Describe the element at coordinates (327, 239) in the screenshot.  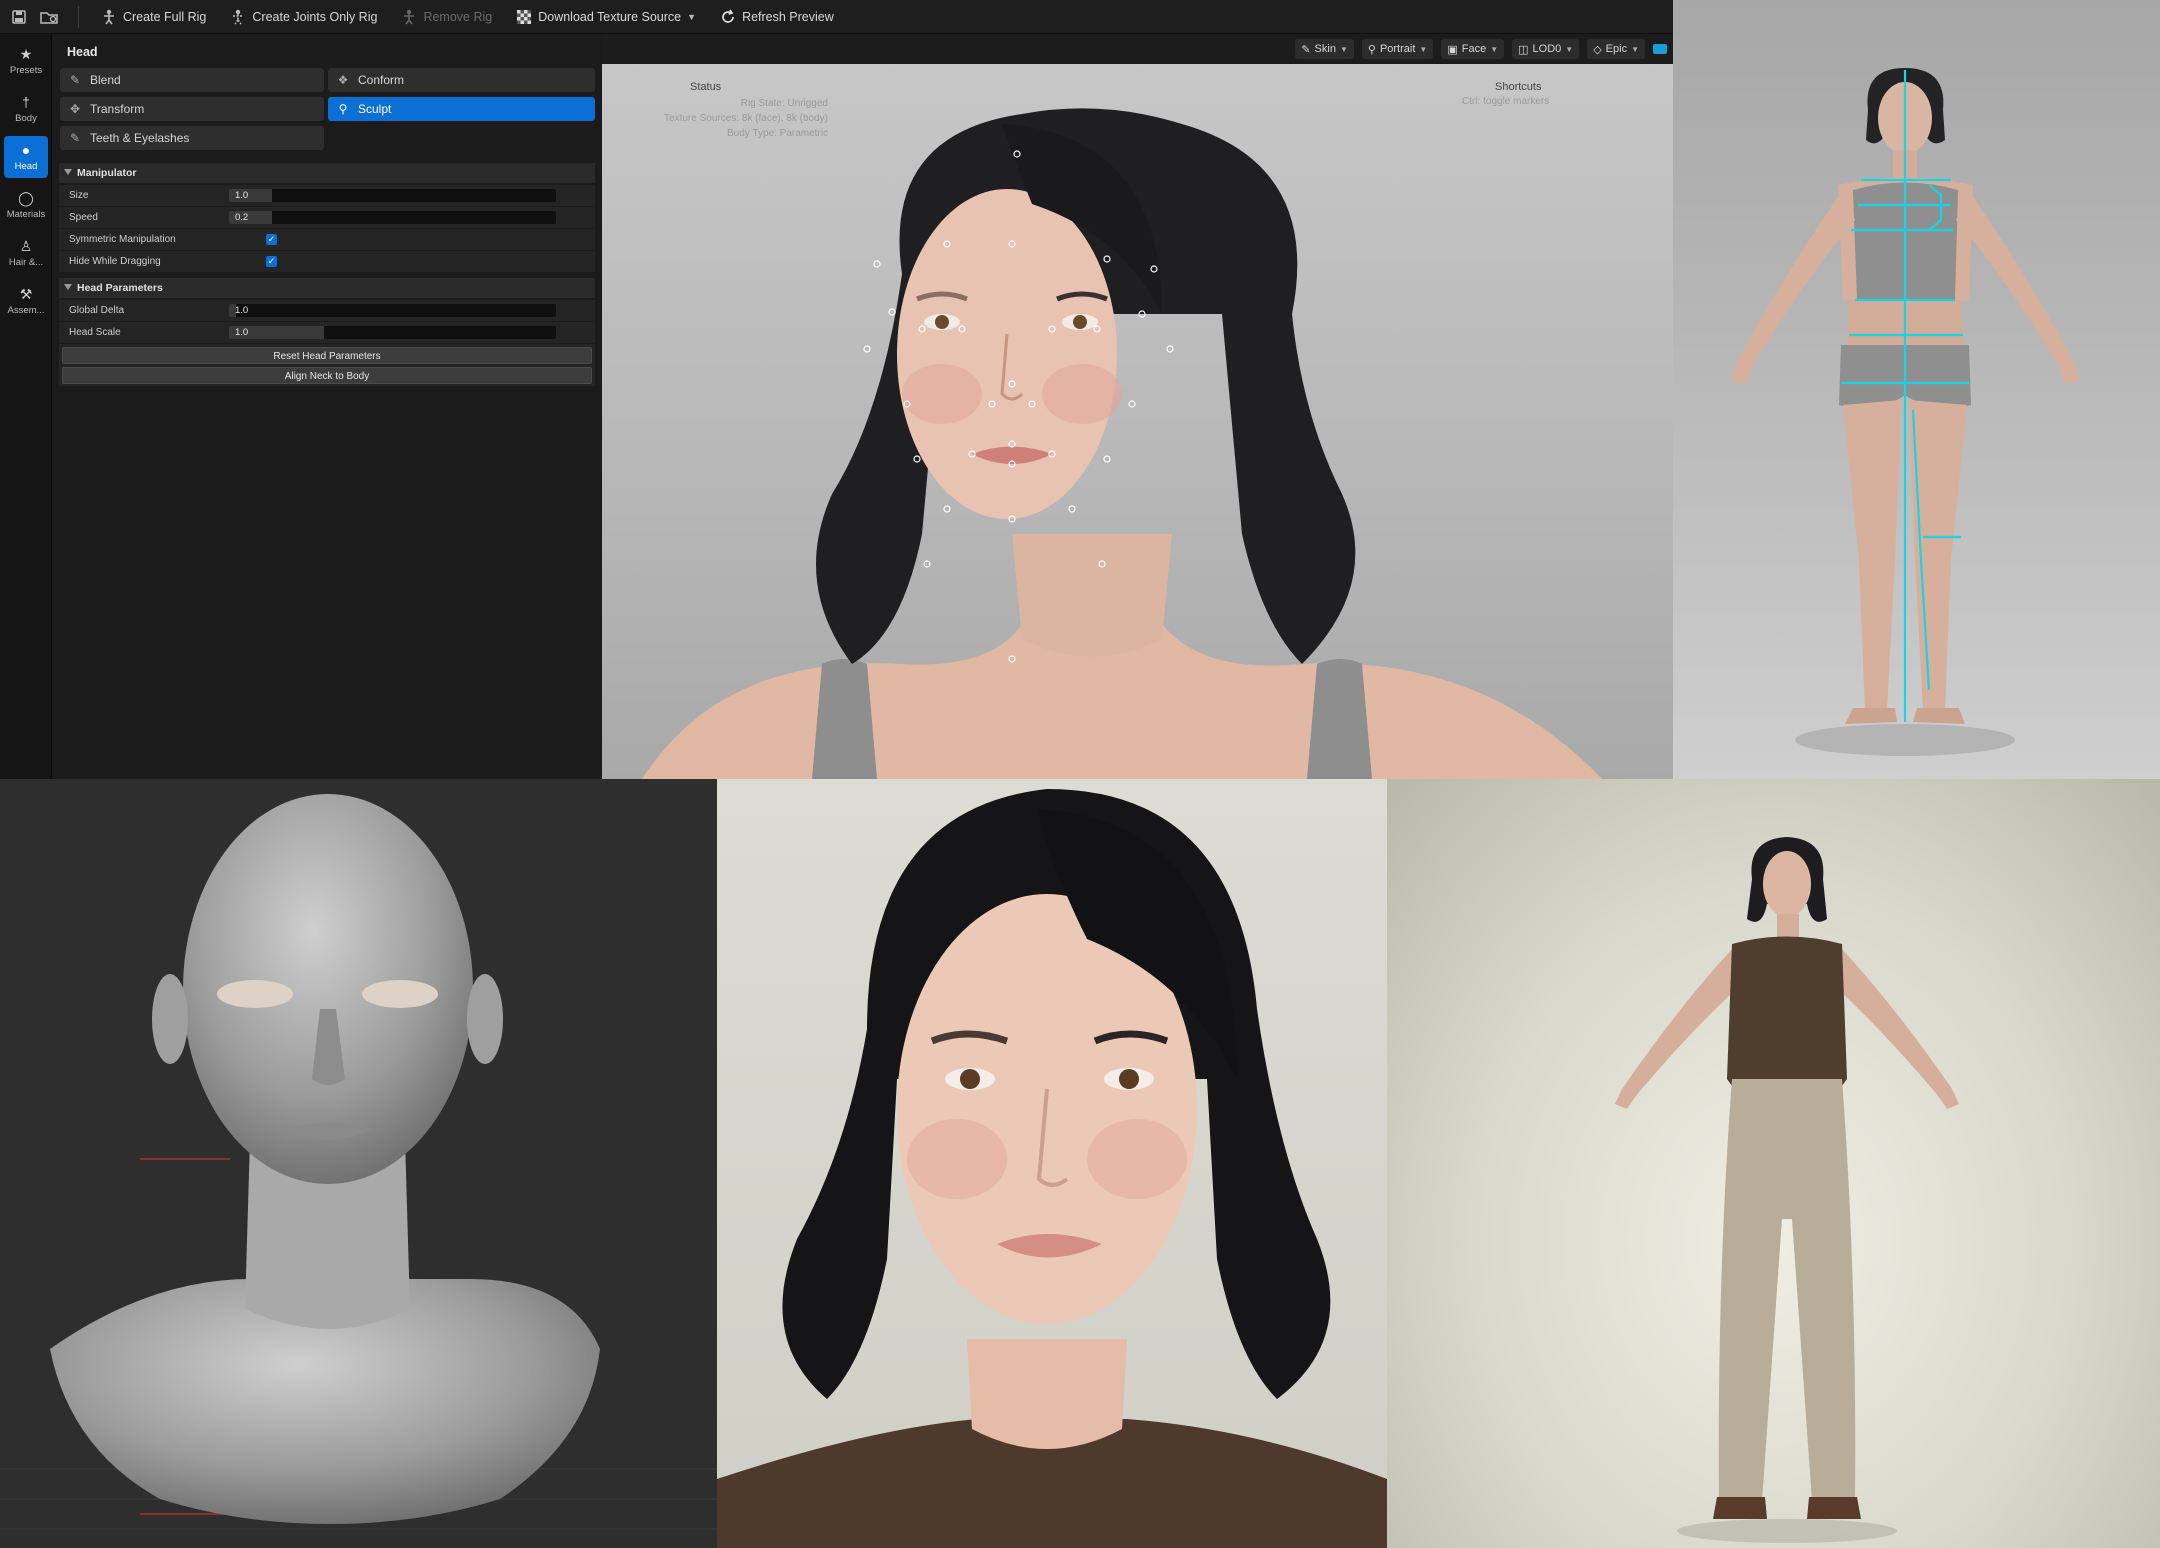
I see `symmetric-manipulation-row: Symmetric Manipulation ✓` at that location.